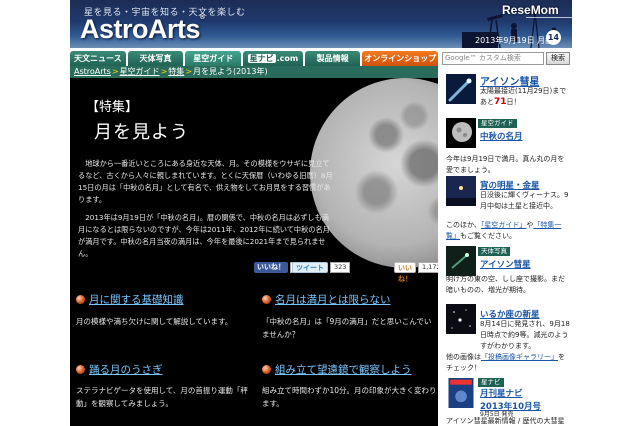 This screenshot has width=640, height=426. I want to click on current-date: 2013年9月19日 月齢, so click(514, 40).